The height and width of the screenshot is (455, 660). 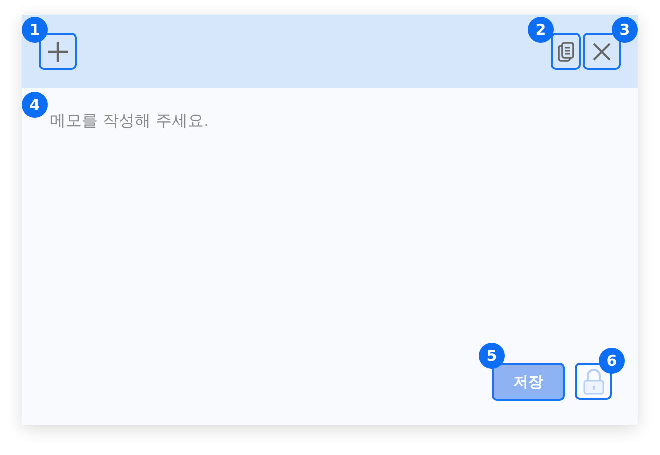 What do you see at coordinates (35, 30) in the screenshot?
I see `number-badge: 1` at bounding box center [35, 30].